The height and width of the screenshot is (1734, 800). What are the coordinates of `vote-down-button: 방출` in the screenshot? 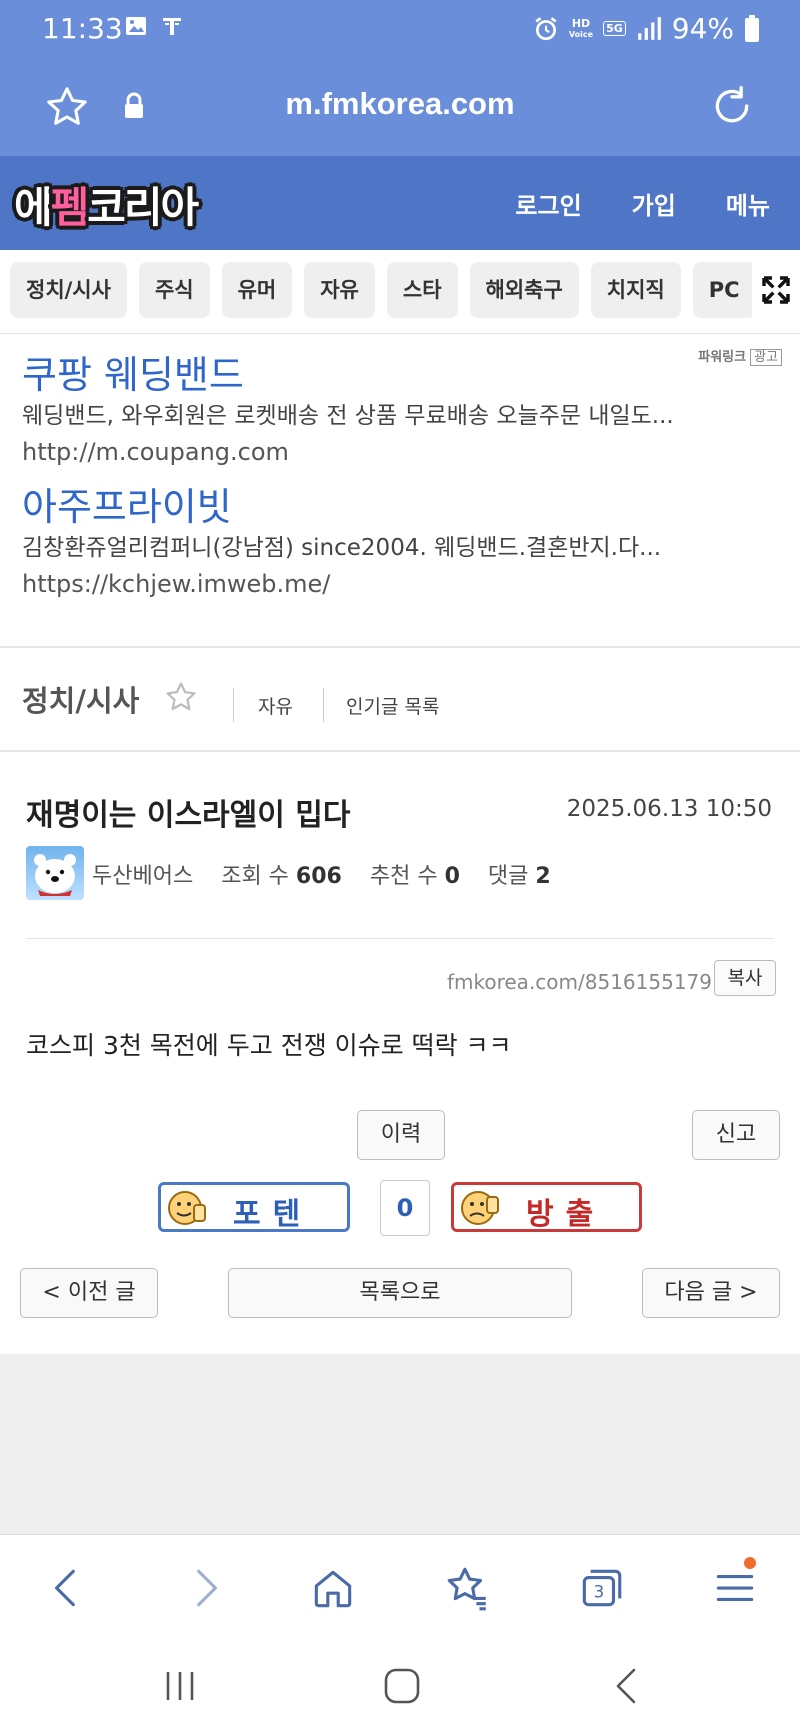 It's located at (546, 1207).